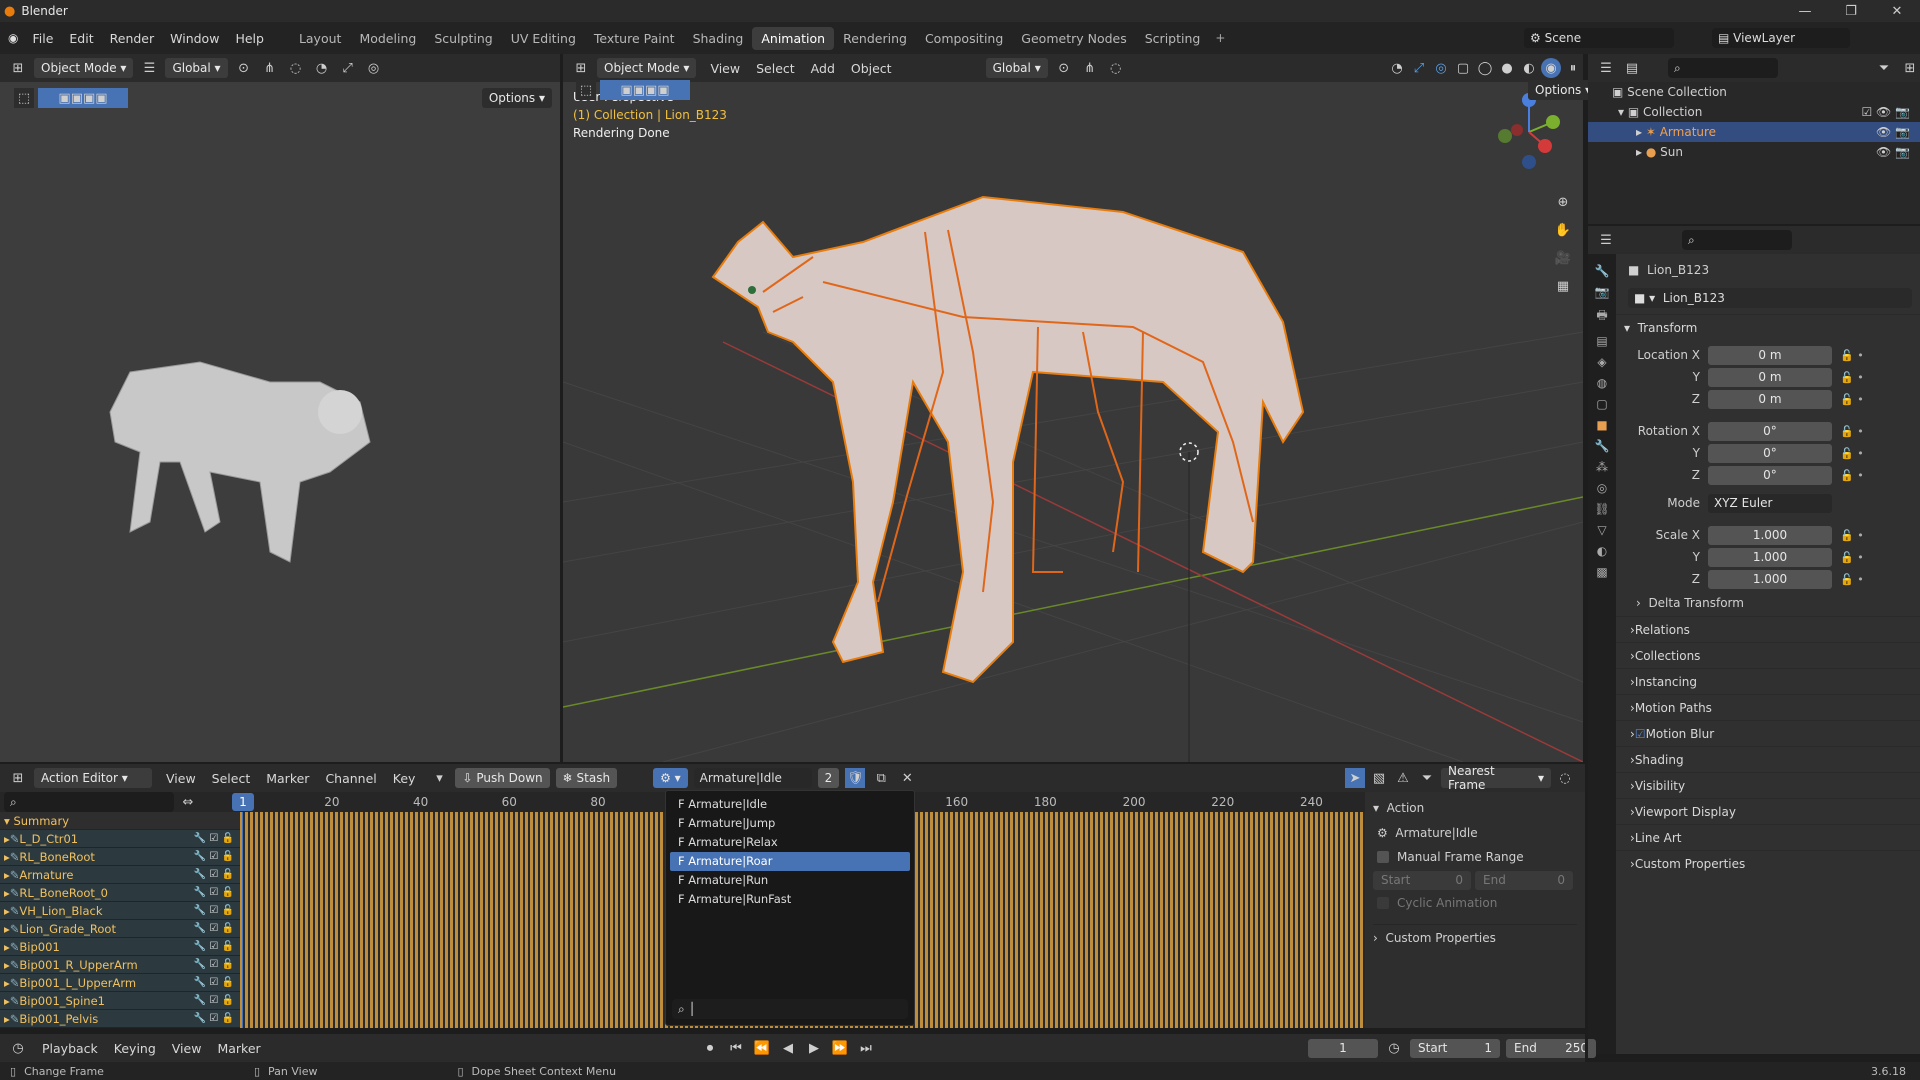 The width and height of the screenshot is (1920, 1080). I want to click on menu-help: Help, so click(249, 38).